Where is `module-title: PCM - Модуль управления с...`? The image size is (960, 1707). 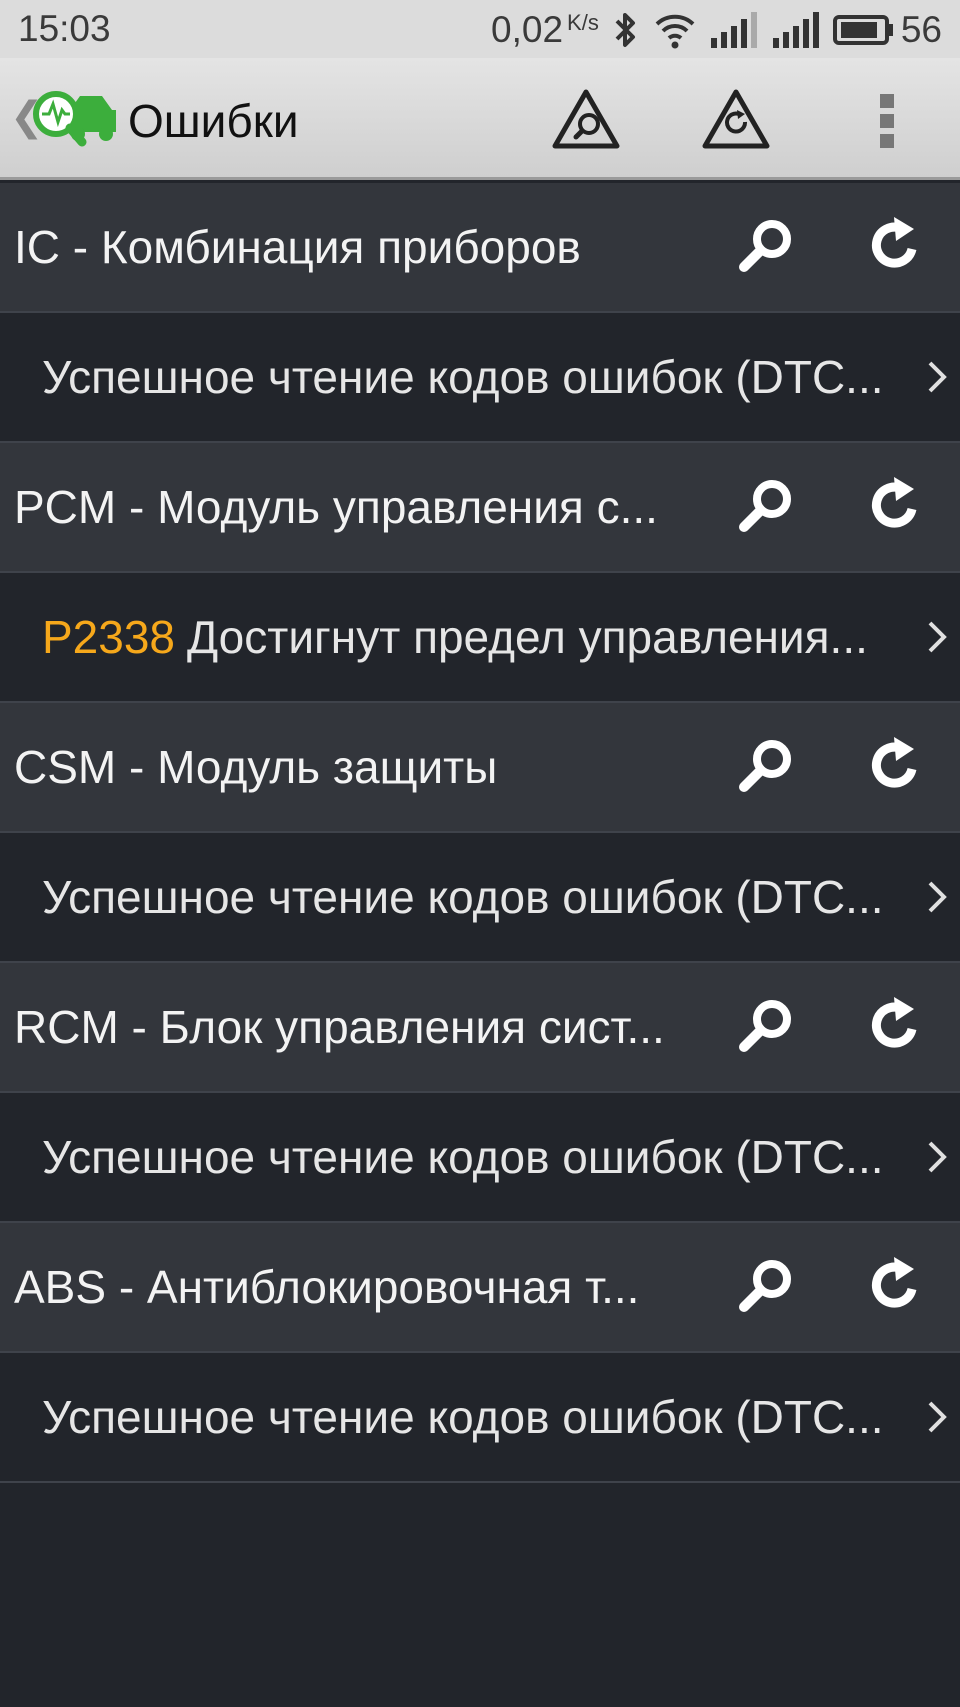 module-title: PCM - Модуль управления с... is located at coordinates (336, 507).